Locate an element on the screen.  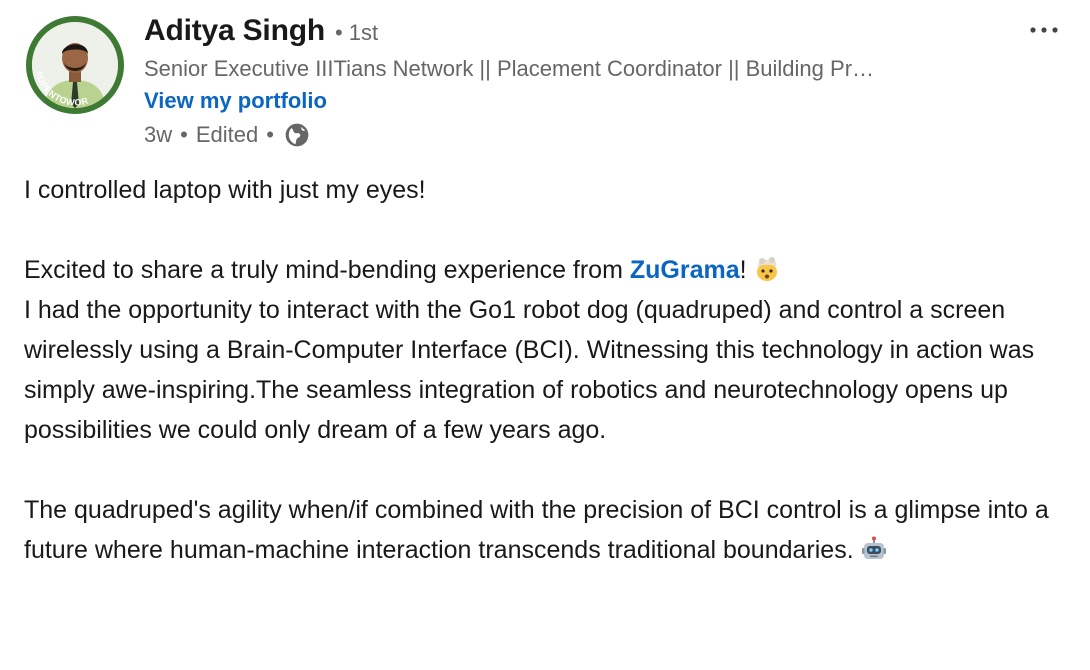
more-horizontal-icon is located at coordinates (1044, 30).